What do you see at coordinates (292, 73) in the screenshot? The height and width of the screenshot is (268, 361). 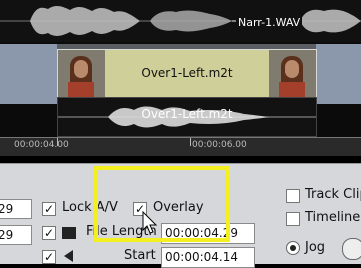 I see `clip-thumbnail-end` at bounding box center [292, 73].